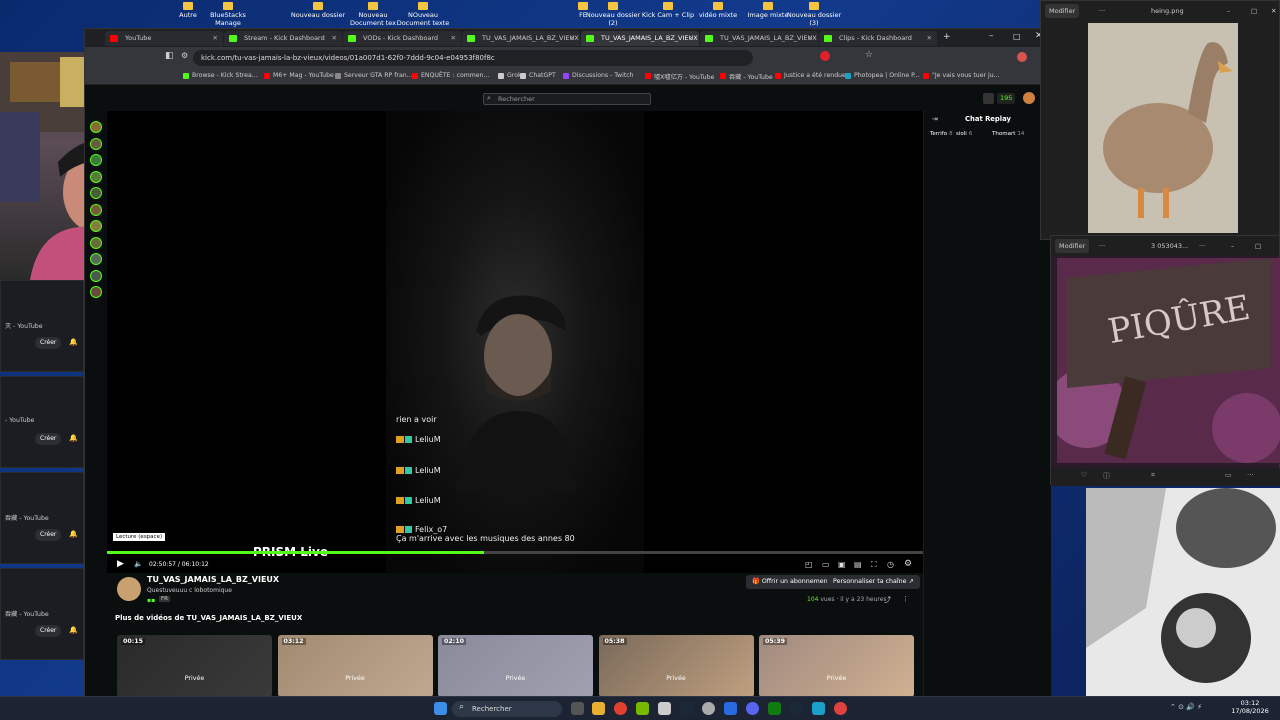 Image resolution: width=1280 pixels, height=720 pixels. What do you see at coordinates (908, 564) in the screenshot?
I see `settings-gear-icon: ⚙` at bounding box center [908, 564].